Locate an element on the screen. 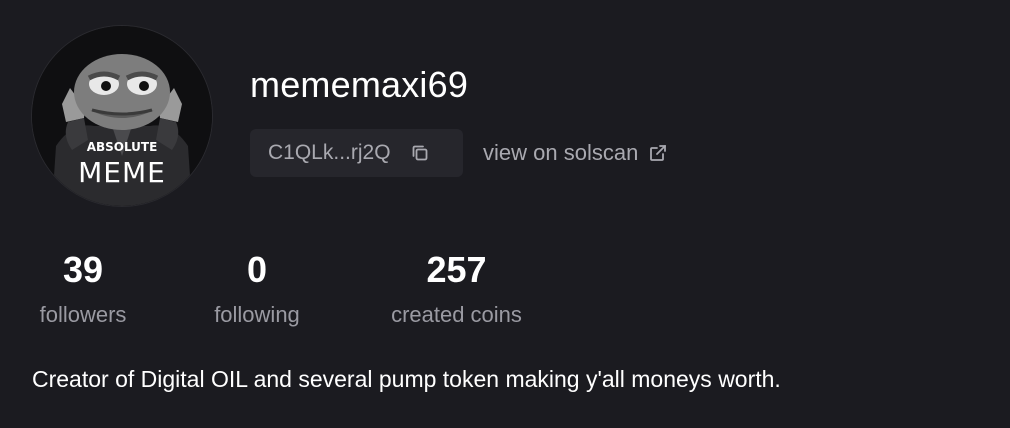 The image size is (1010, 428). copy-address-button: C1QLk...rj2Q is located at coordinates (356, 153).